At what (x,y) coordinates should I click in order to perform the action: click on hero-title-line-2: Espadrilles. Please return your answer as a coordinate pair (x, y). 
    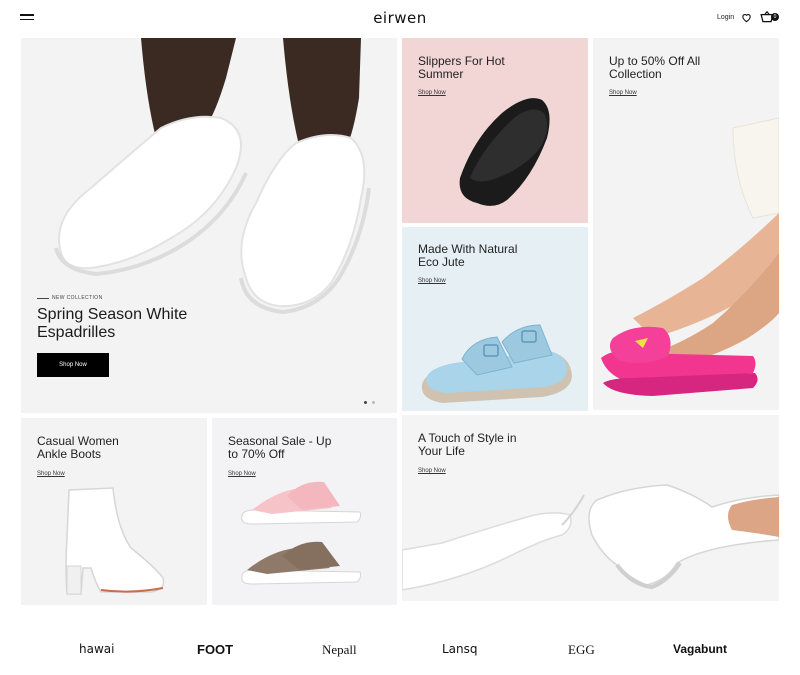
    Looking at the image, I should click on (76, 332).